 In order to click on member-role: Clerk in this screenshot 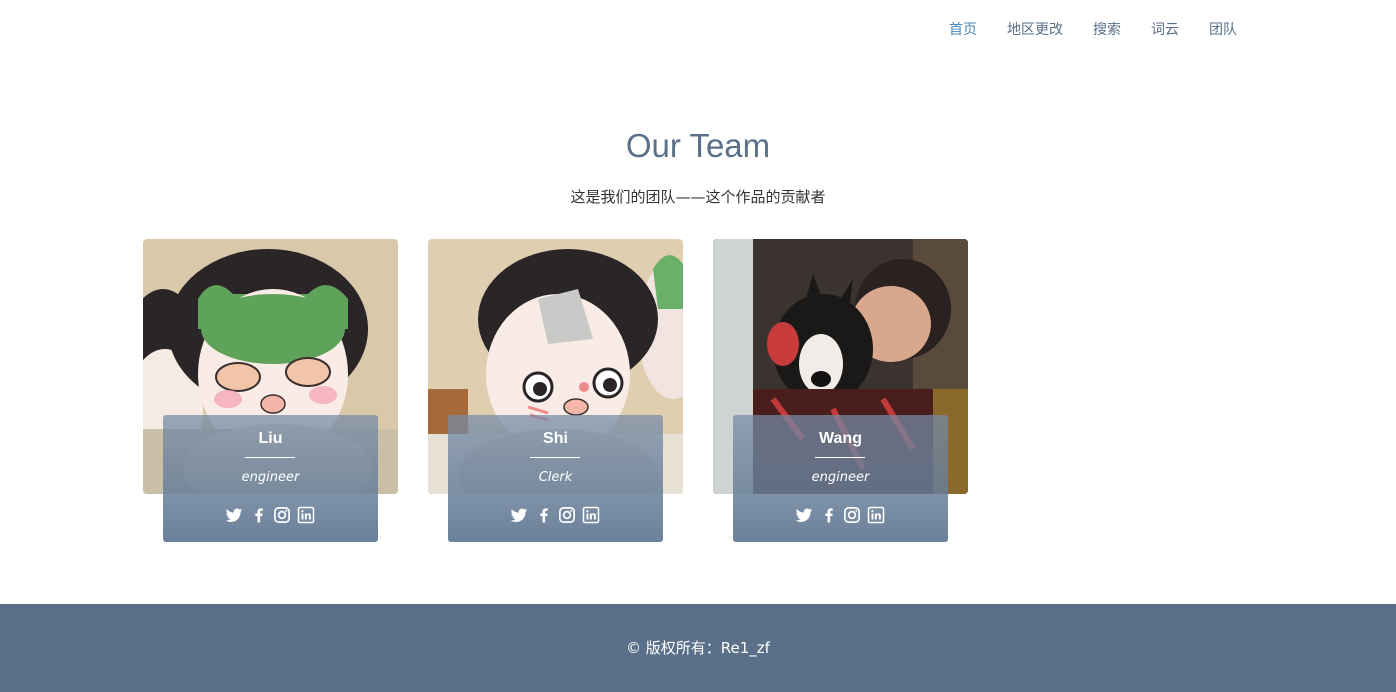, I will do `click(555, 477)`.